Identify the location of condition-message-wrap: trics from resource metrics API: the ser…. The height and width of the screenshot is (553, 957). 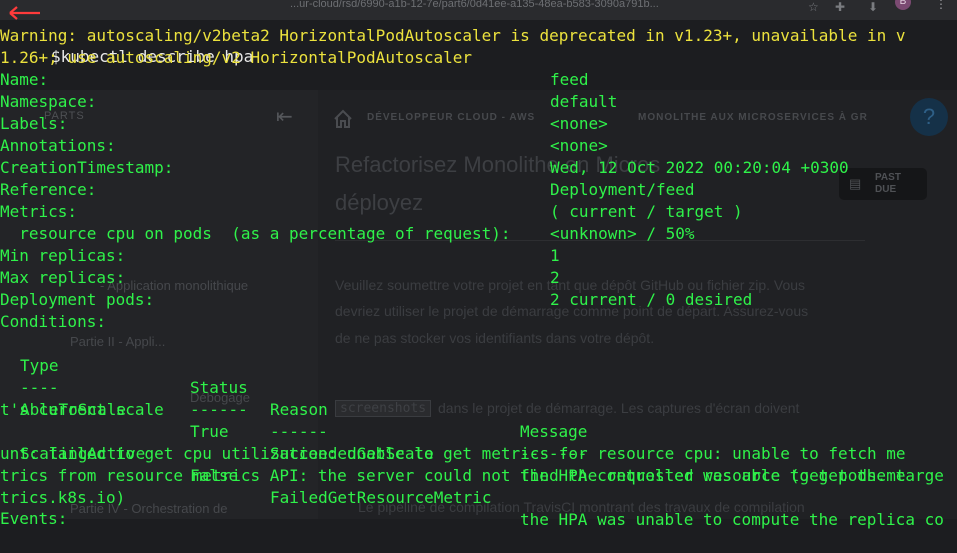
(453, 475).